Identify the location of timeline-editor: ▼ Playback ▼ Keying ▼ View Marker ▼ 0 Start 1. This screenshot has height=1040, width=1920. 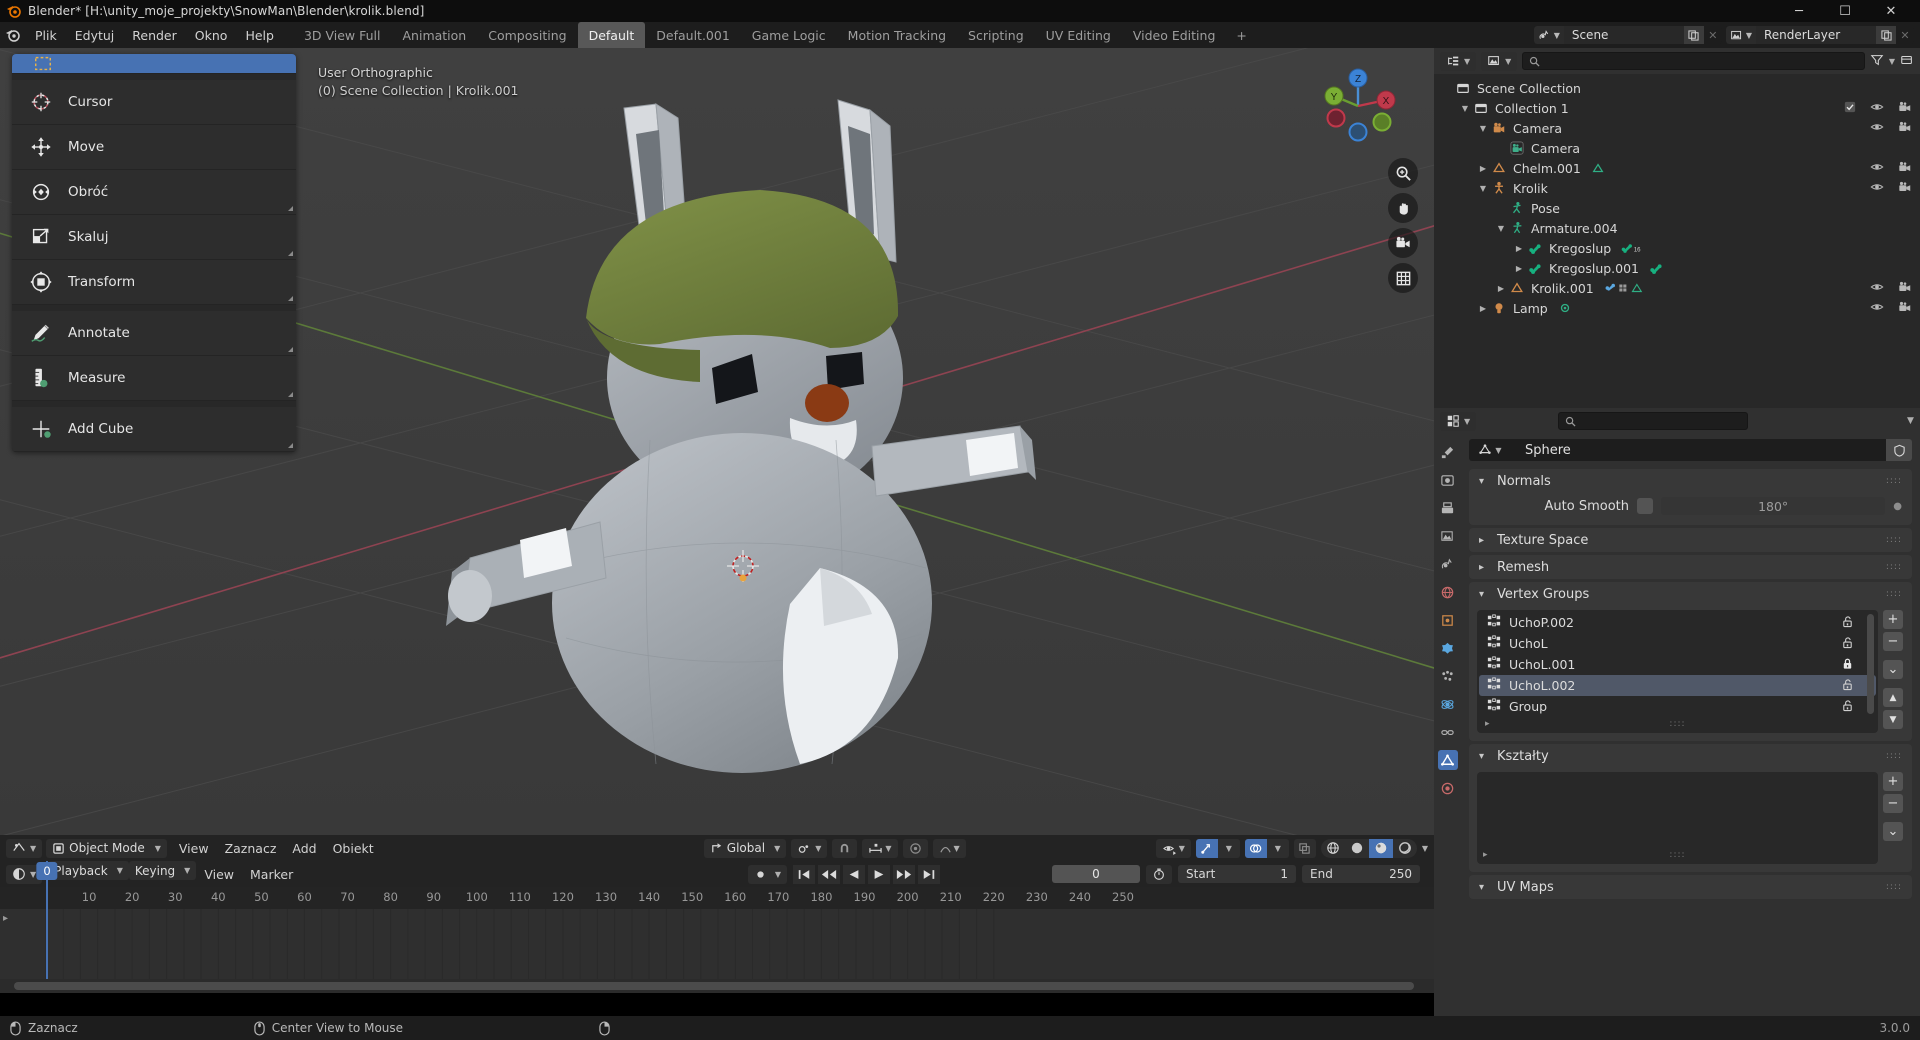
(717, 927).